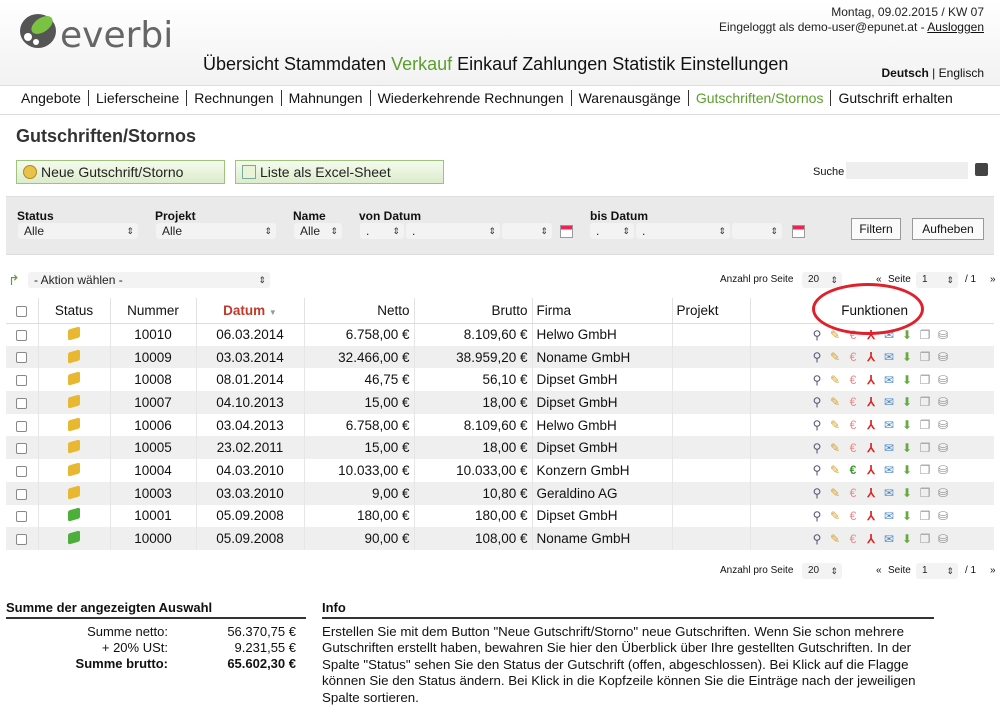 The width and height of the screenshot is (1000, 706). I want to click on per-page-select-bottom: 20, so click(822, 571).